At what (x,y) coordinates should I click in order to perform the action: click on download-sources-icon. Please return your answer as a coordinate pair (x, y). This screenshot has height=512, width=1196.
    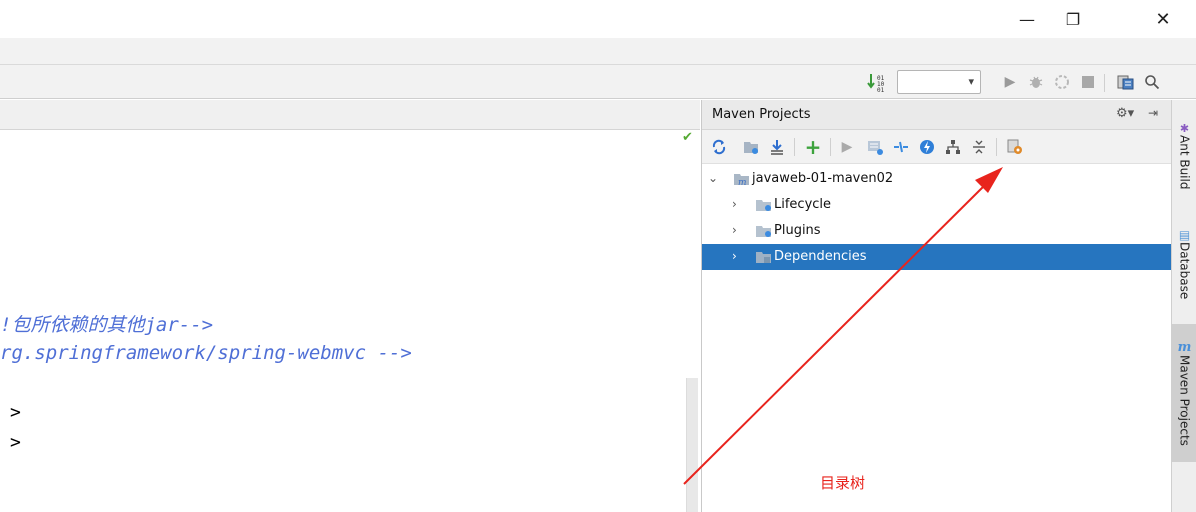
    Looking at the image, I should click on (777, 147).